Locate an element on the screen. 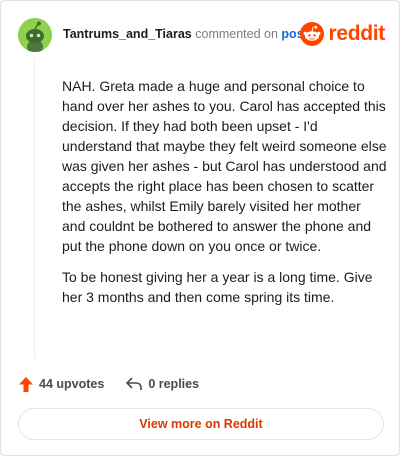  snoo-avatar-icon is located at coordinates (35, 35).